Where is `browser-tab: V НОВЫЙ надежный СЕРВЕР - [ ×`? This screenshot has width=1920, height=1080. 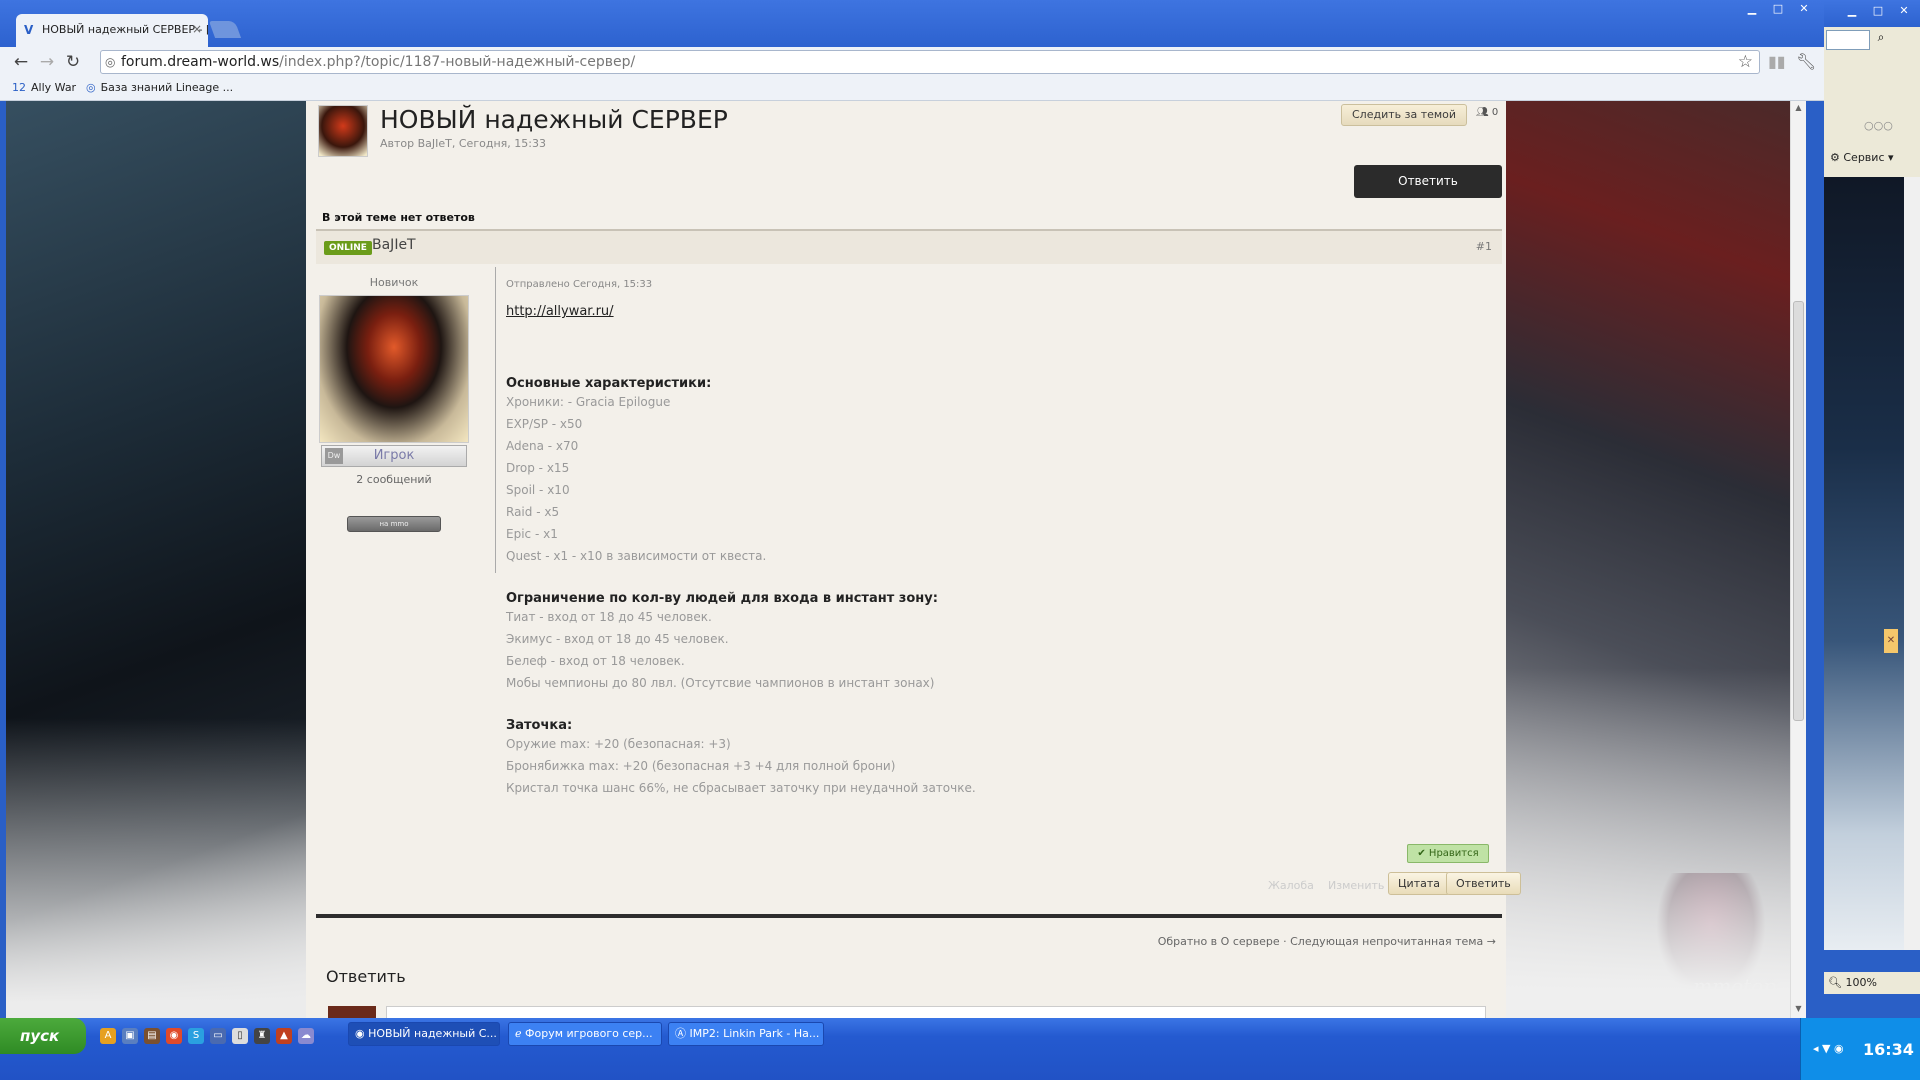
browser-tab: V НОВЫЙ надежный СЕРВЕР - [ × is located at coordinates (112, 30).